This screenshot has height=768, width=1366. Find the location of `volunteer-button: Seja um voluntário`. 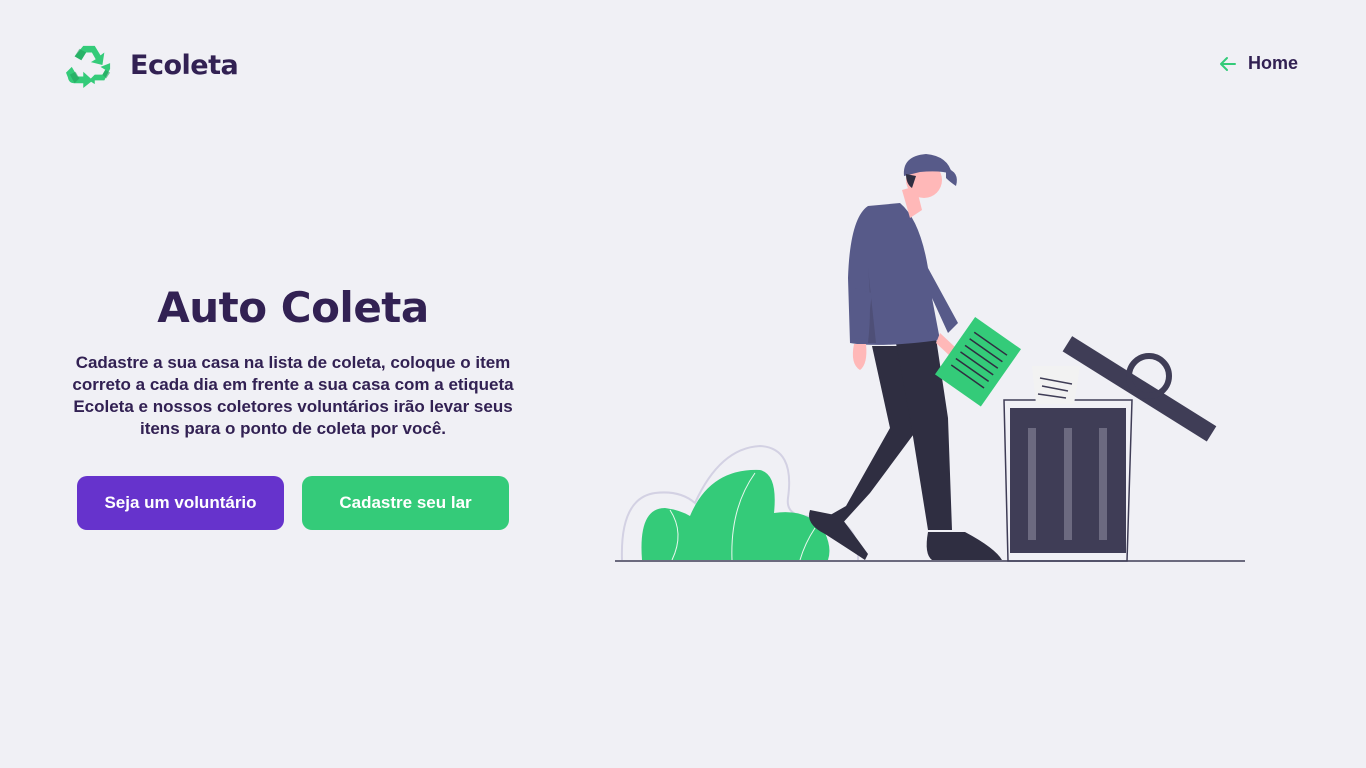

volunteer-button: Seja um voluntário is located at coordinates (180, 503).